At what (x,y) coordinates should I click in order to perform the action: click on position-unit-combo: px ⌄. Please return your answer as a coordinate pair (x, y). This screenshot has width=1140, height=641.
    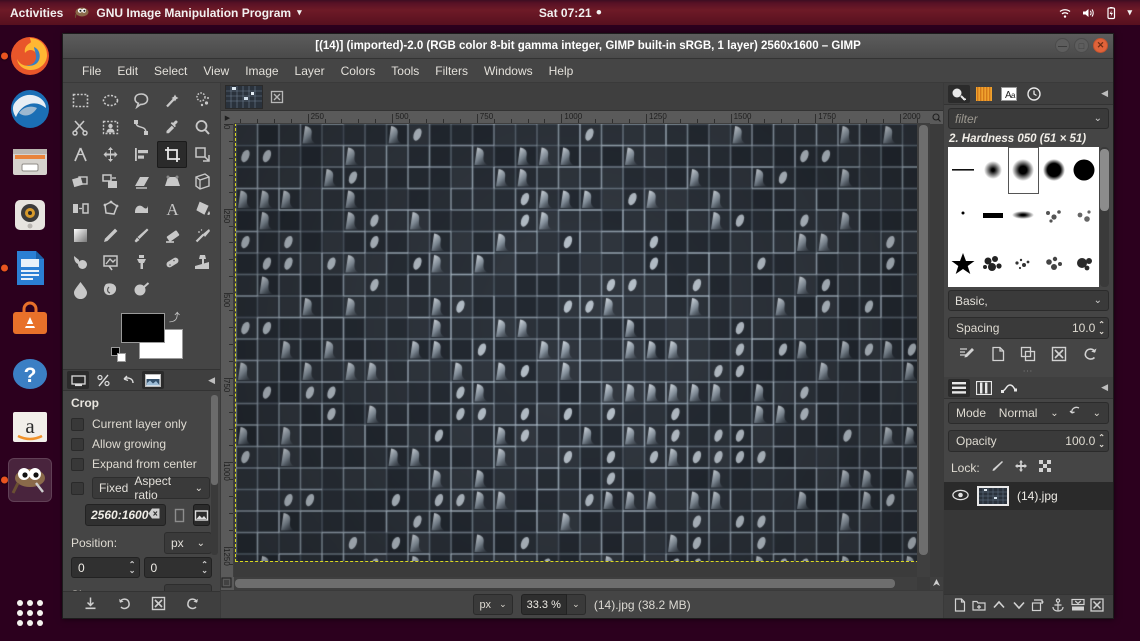
    Looking at the image, I should click on (188, 543).